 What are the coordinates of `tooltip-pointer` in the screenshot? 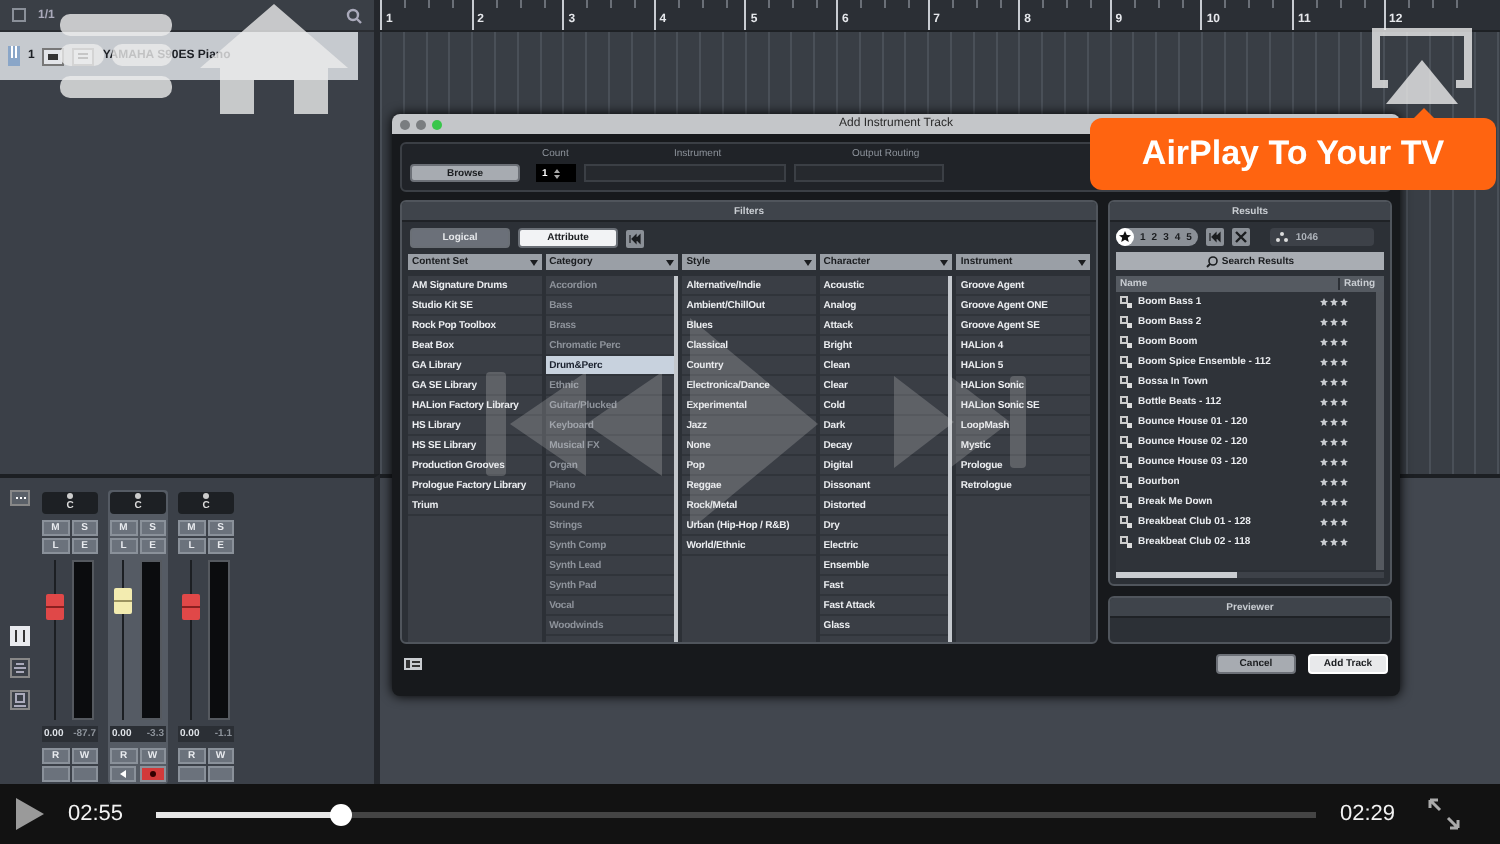 It's located at (1424, 114).